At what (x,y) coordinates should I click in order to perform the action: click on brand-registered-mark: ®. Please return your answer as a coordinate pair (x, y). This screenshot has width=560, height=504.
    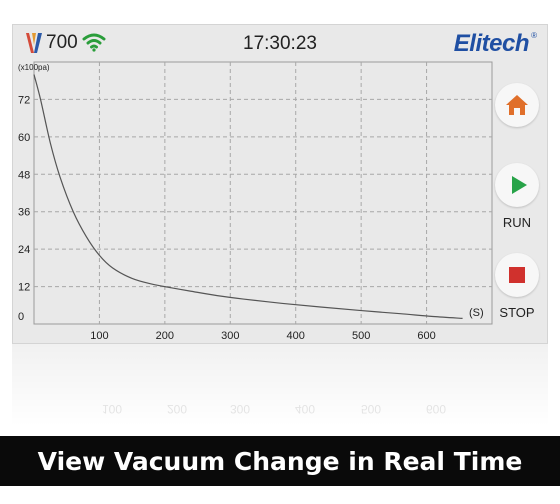
    Looking at the image, I should click on (534, 35).